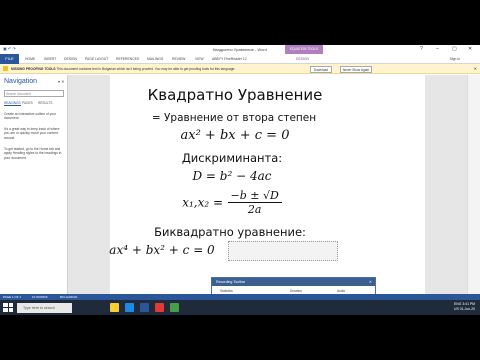  What do you see at coordinates (467, 309) in the screenshot?
I see `clock-date: 01-Jun-20` at bounding box center [467, 309].